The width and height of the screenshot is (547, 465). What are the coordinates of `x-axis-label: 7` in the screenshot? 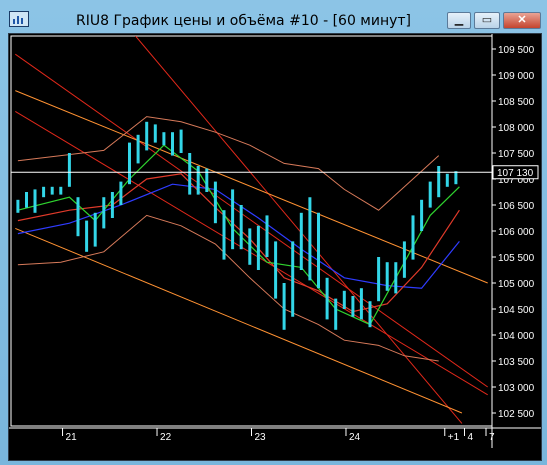 It's located at (492, 437).